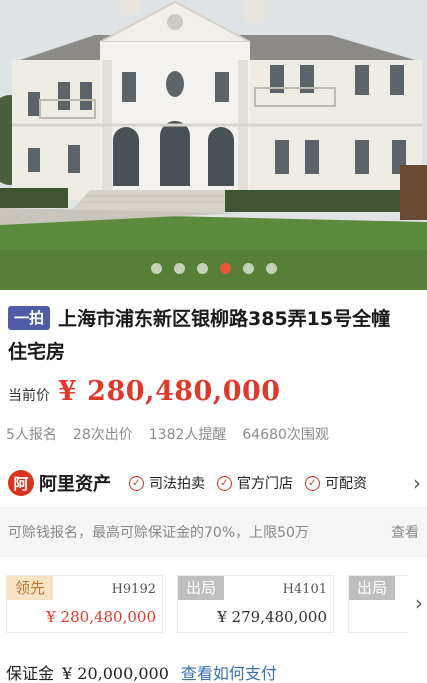 The image size is (427, 683). What do you see at coordinates (75, 484) in the screenshot?
I see `ali-logo-name: 阿里资产` at bounding box center [75, 484].